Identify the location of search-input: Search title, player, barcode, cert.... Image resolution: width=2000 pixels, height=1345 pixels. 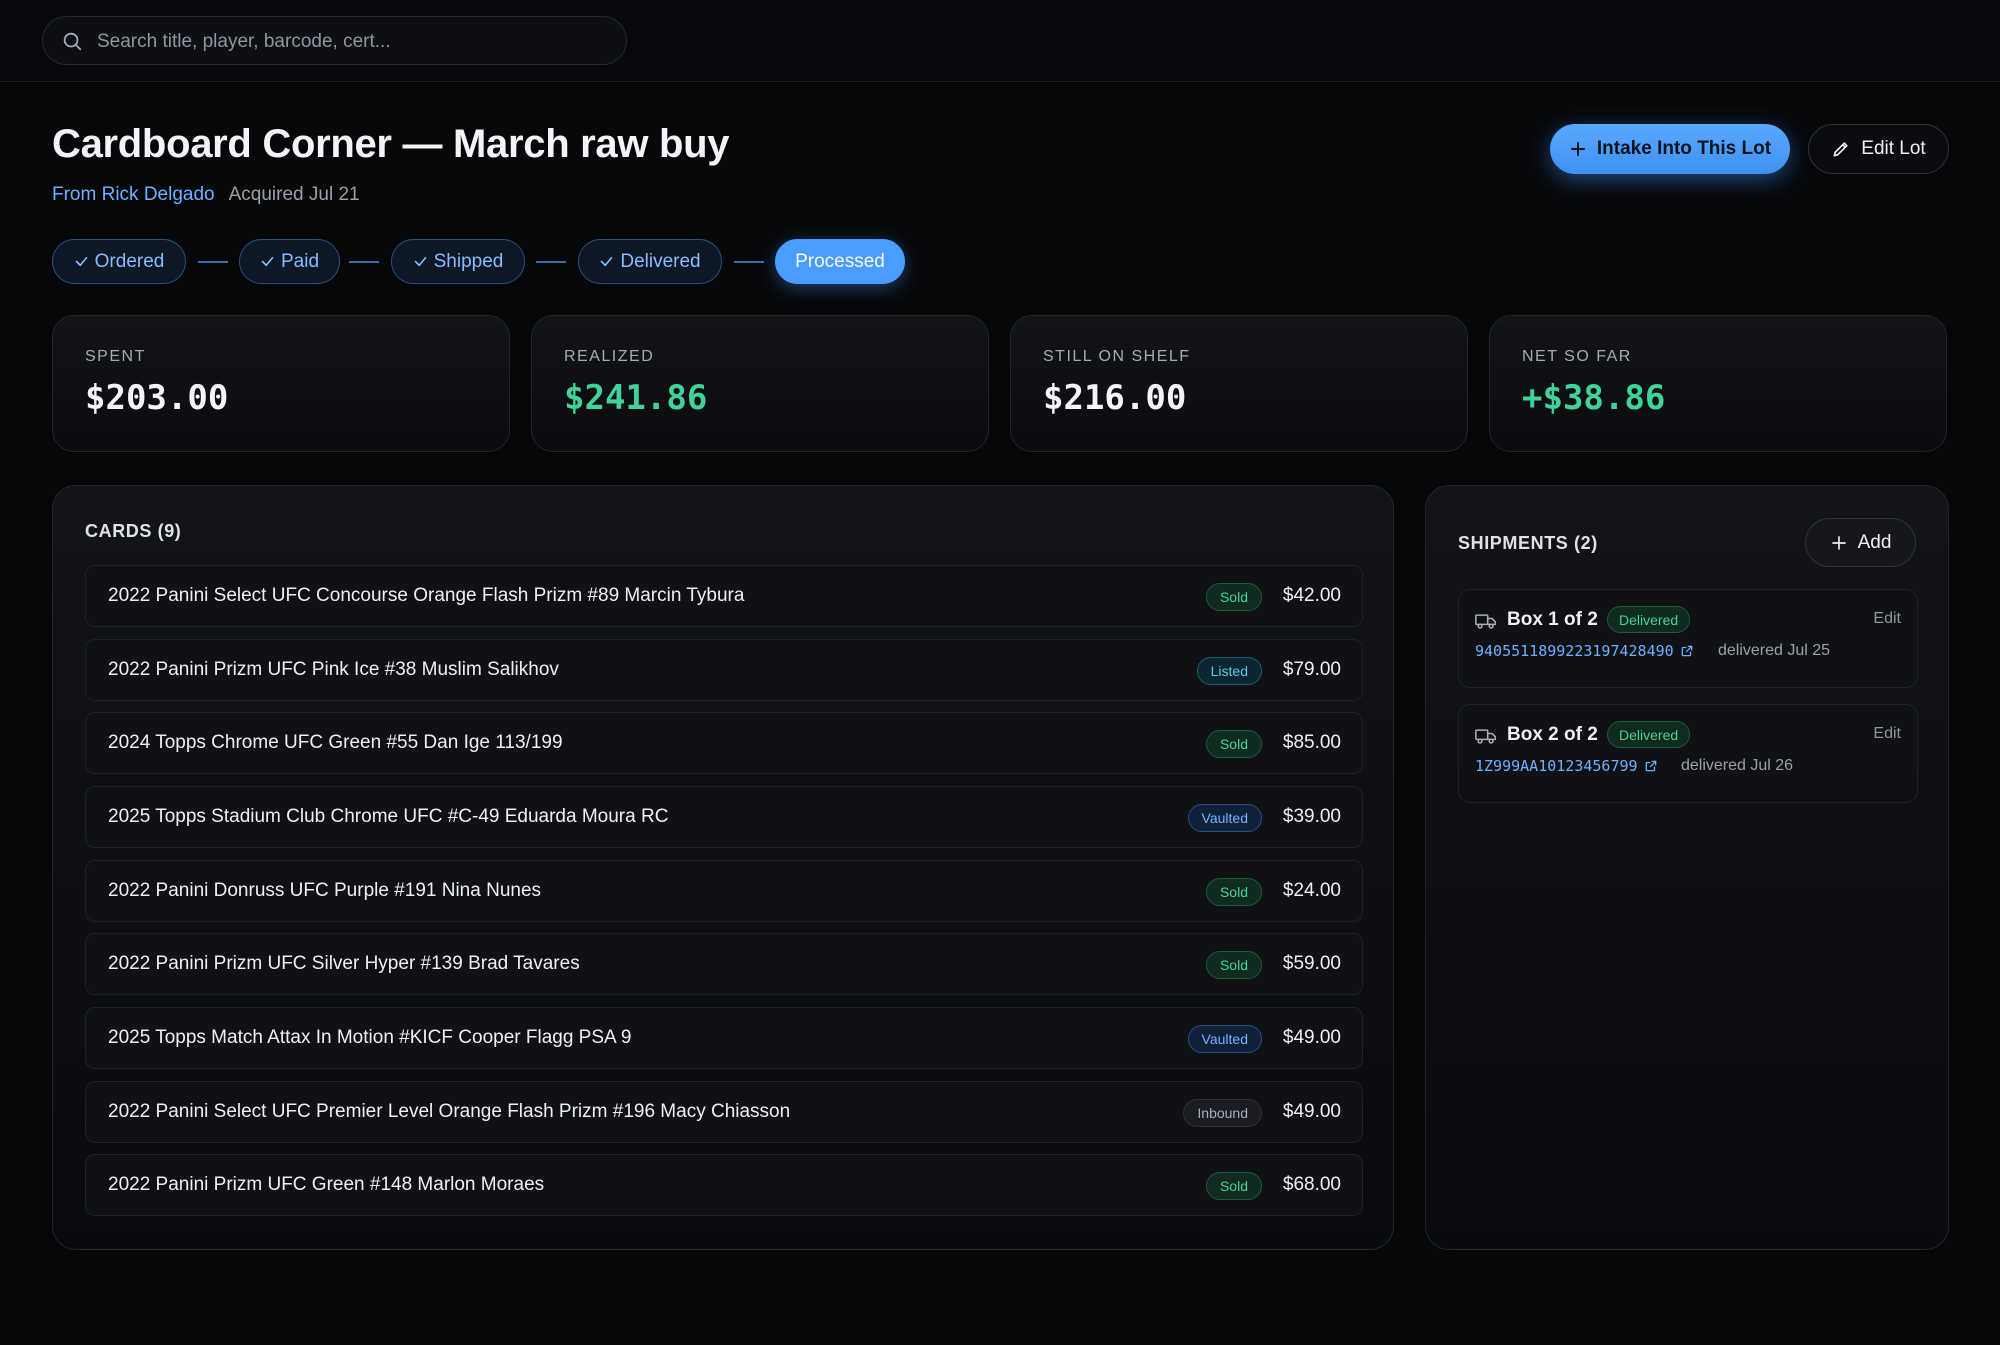
(334, 40).